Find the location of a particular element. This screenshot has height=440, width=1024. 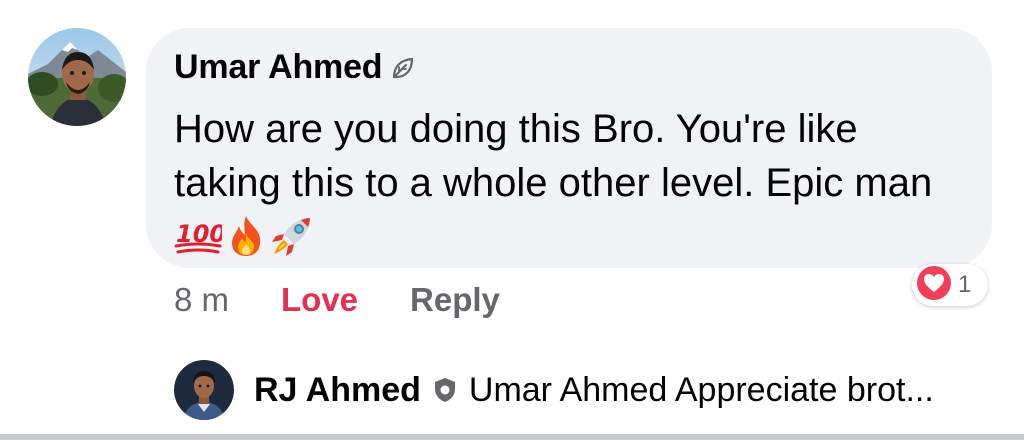

avatar is located at coordinates (77, 77).